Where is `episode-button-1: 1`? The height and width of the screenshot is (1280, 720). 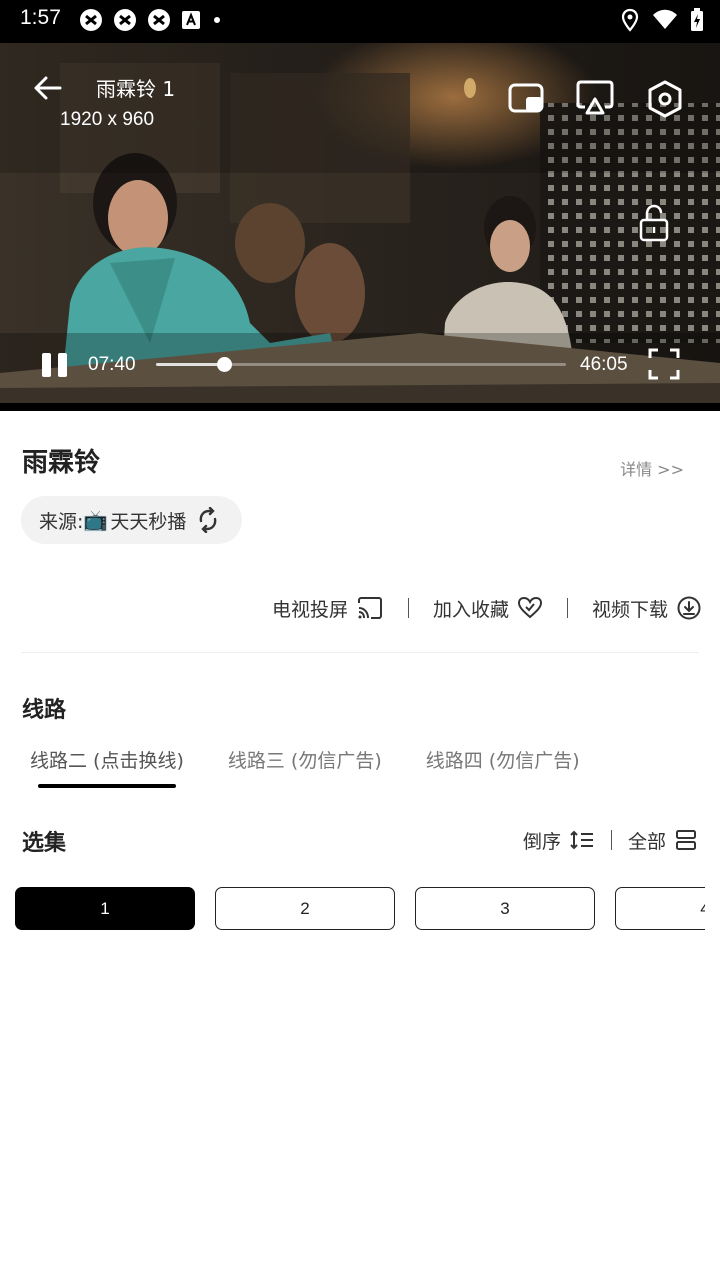 episode-button-1: 1 is located at coordinates (105, 908).